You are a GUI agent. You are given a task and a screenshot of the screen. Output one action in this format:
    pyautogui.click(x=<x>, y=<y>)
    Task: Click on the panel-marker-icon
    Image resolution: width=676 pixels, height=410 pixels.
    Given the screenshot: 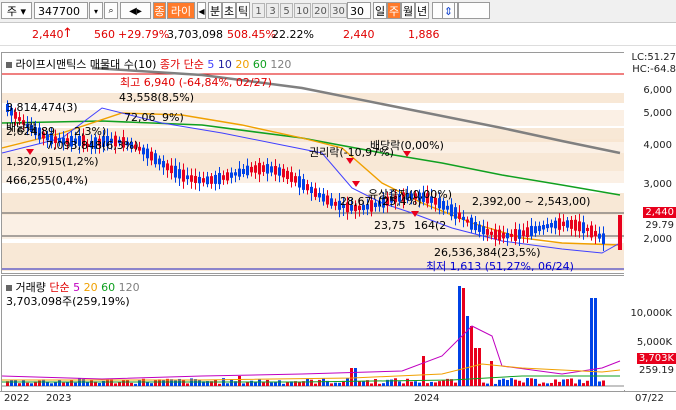 What is the action you would take?
    pyautogui.click(x=9, y=65)
    